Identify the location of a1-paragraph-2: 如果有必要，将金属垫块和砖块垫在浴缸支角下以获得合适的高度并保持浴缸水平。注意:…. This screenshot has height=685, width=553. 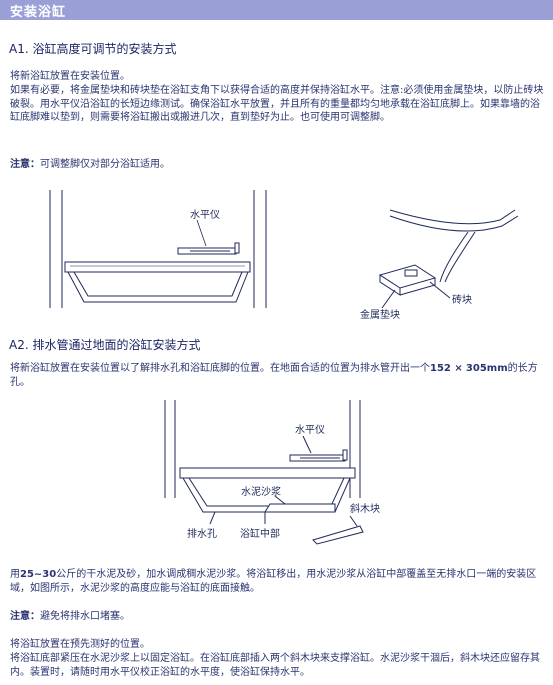
(277, 104).